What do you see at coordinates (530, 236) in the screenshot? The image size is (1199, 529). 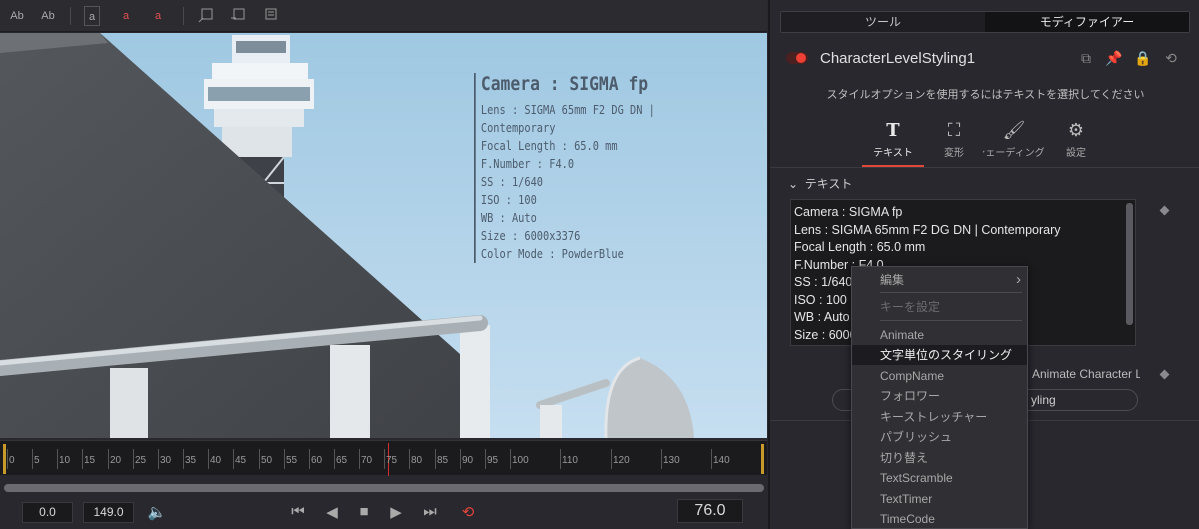 I see `overlay-line: Size : 6000x3376` at bounding box center [530, 236].